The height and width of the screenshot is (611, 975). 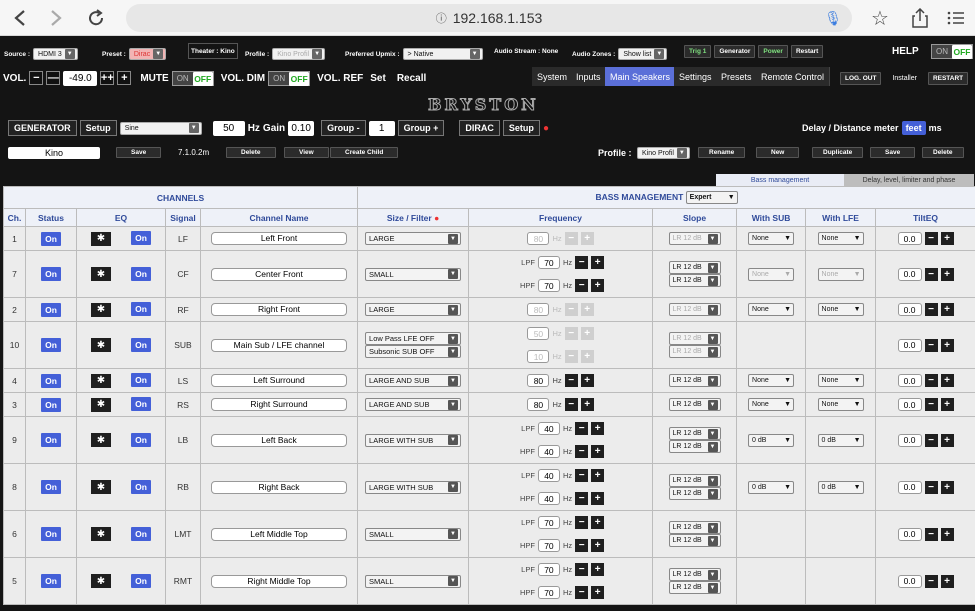 I want to click on frequency-input: 40, so click(x=548, y=451).